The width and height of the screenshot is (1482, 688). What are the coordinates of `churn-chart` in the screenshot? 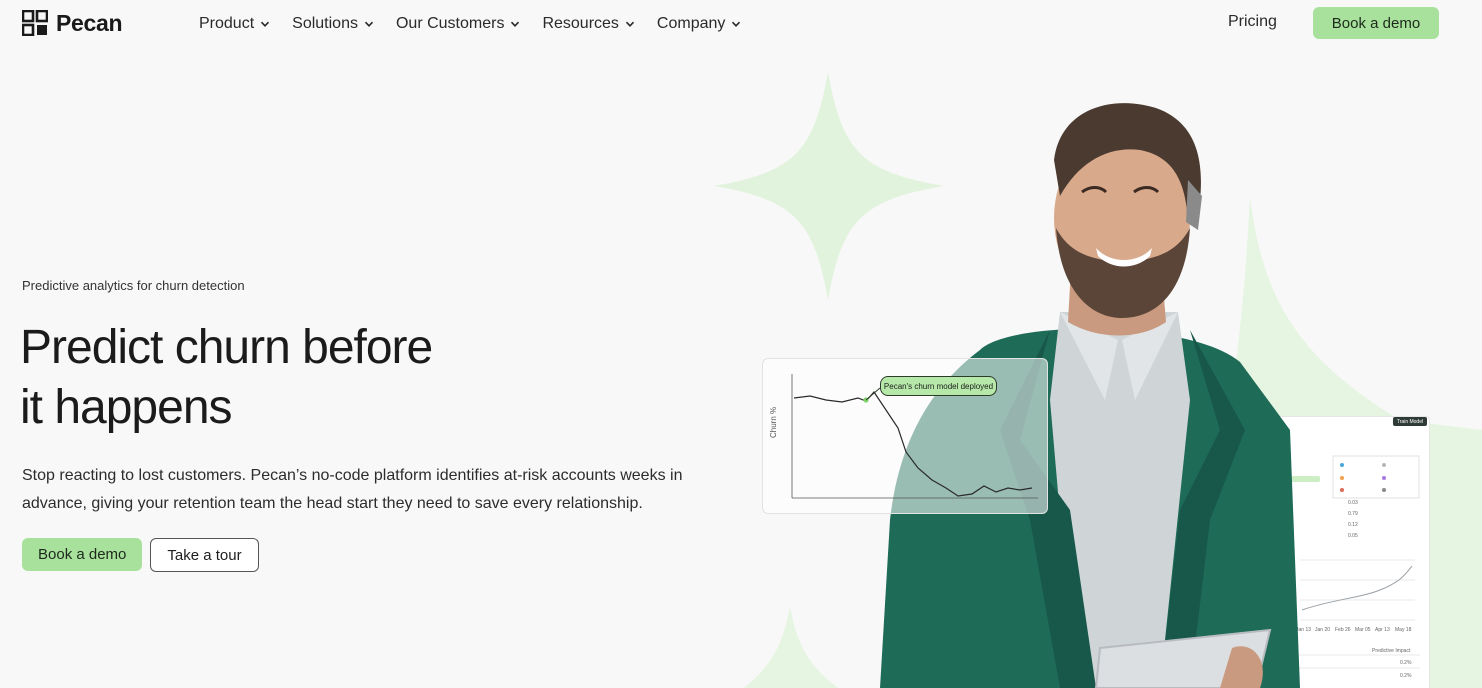 It's located at (914, 436).